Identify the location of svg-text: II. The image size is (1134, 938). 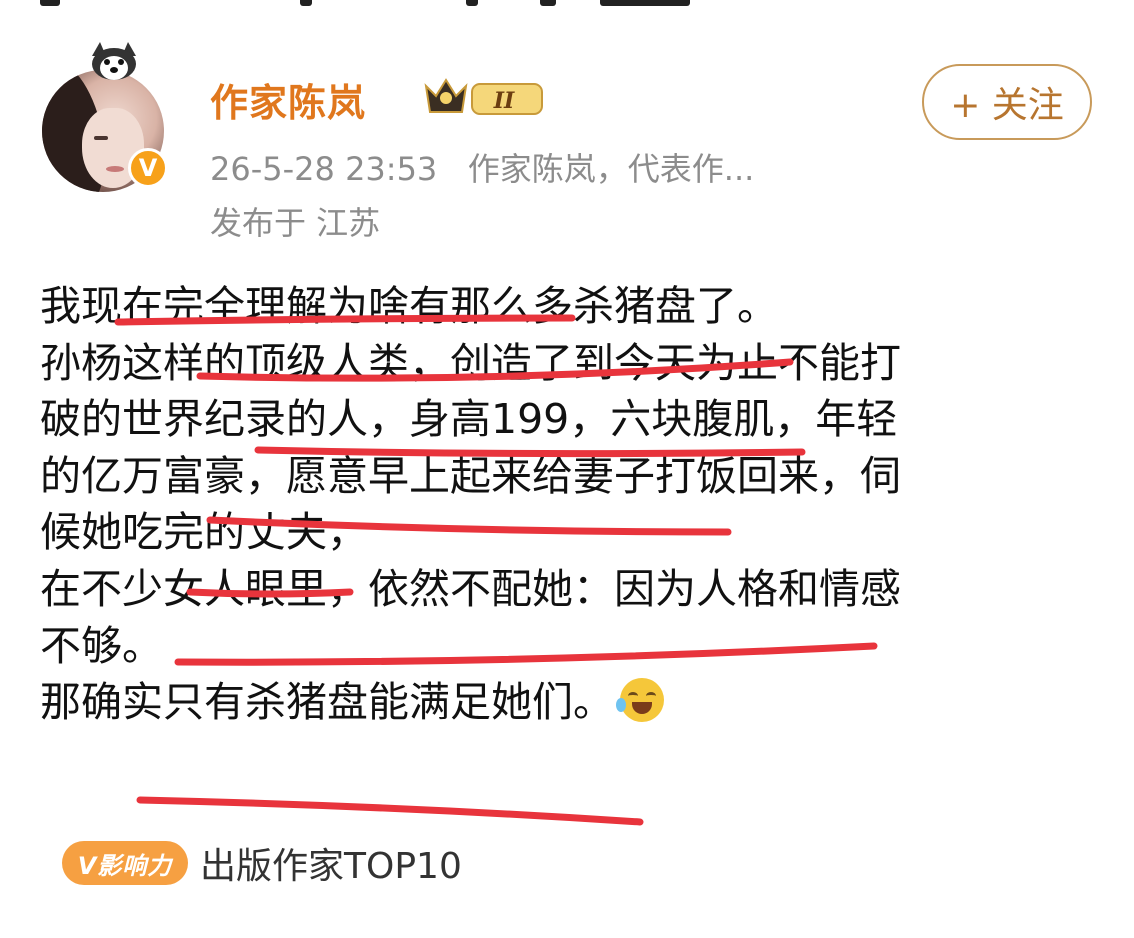
(504, 101).